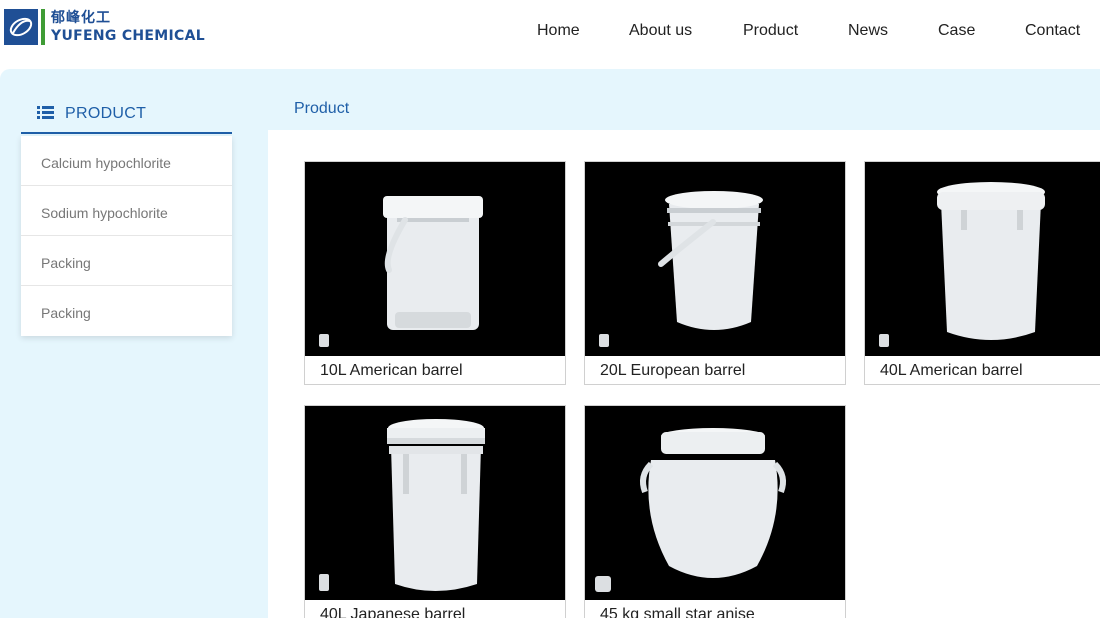 Image resolution: width=1100 pixels, height=618 pixels. I want to click on sidebar-heading: PRODUCT, so click(126, 114).